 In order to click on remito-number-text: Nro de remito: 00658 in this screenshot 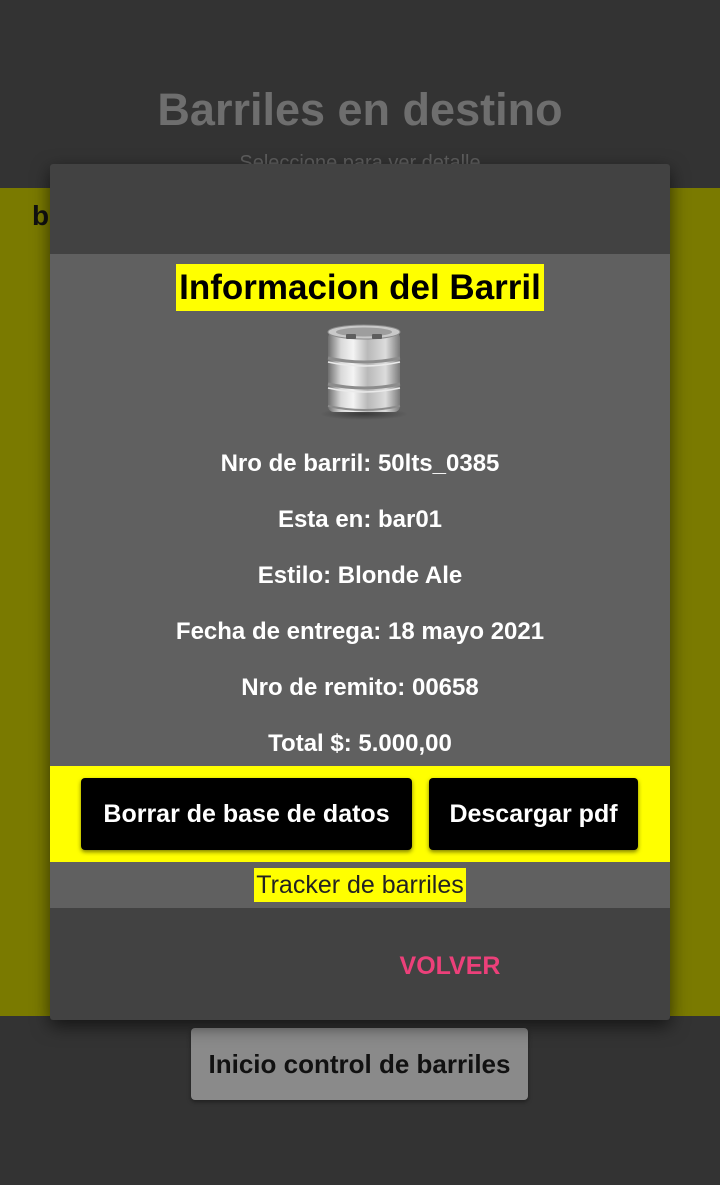, I will do `click(360, 687)`.